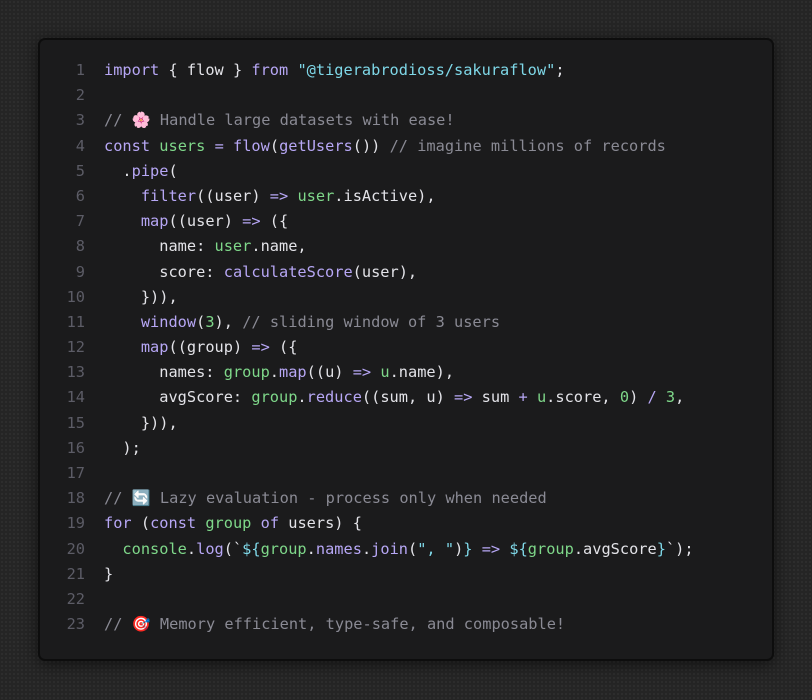 This screenshot has height=700, width=812. Describe the element at coordinates (436, 548) in the screenshot. I see `code-token: ", "` at that location.